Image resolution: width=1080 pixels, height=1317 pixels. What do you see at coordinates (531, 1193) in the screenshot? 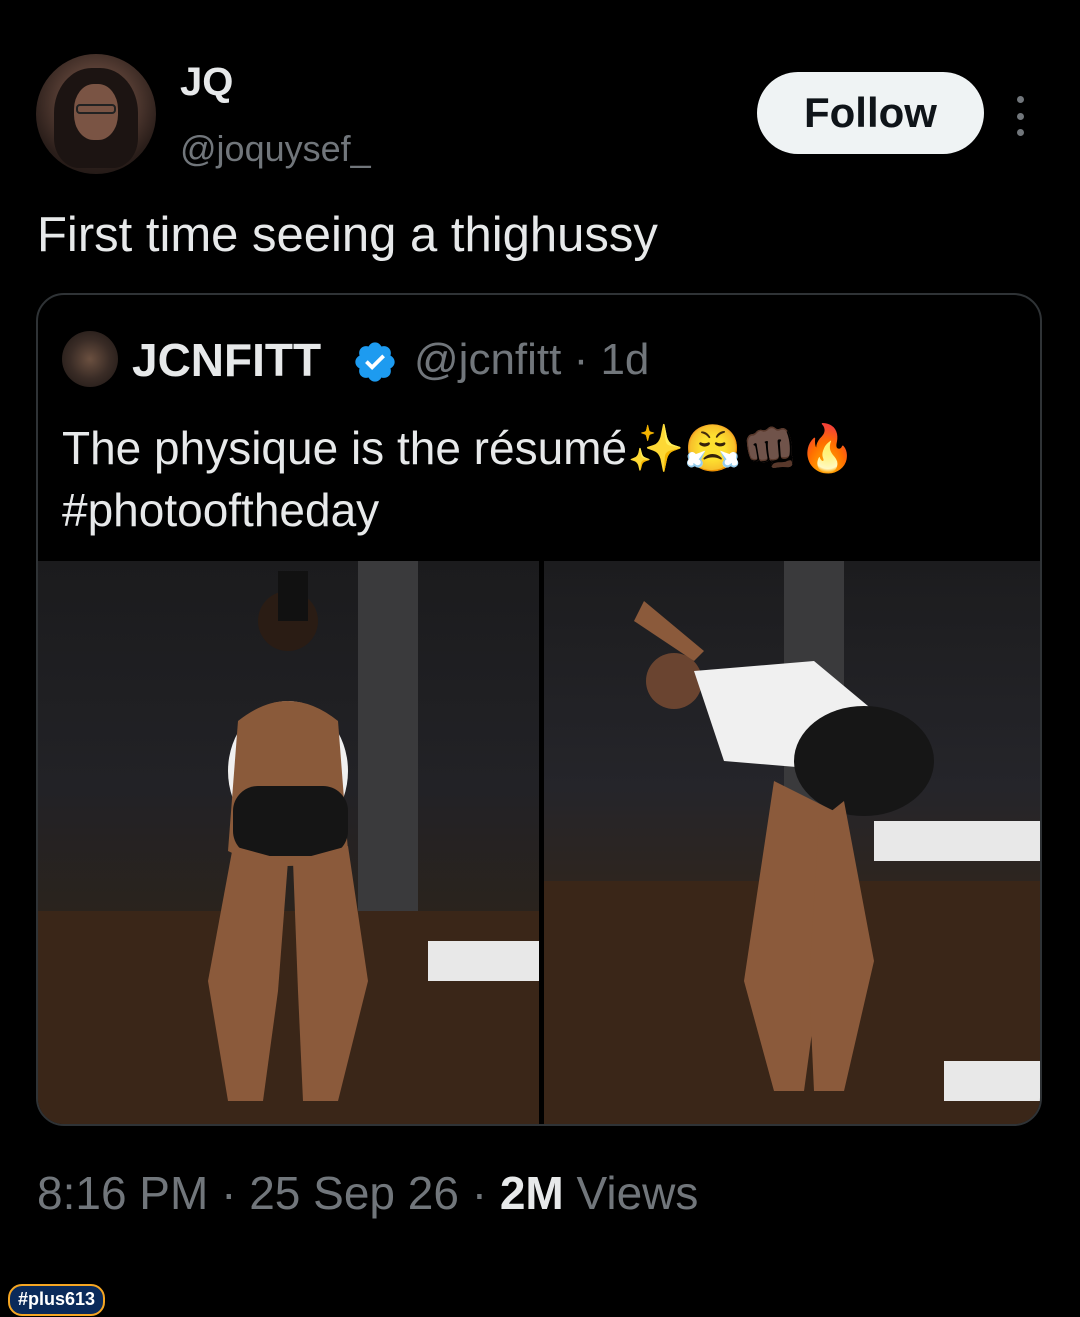
I see `views-count: 2M` at bounding box center [531, 1193].